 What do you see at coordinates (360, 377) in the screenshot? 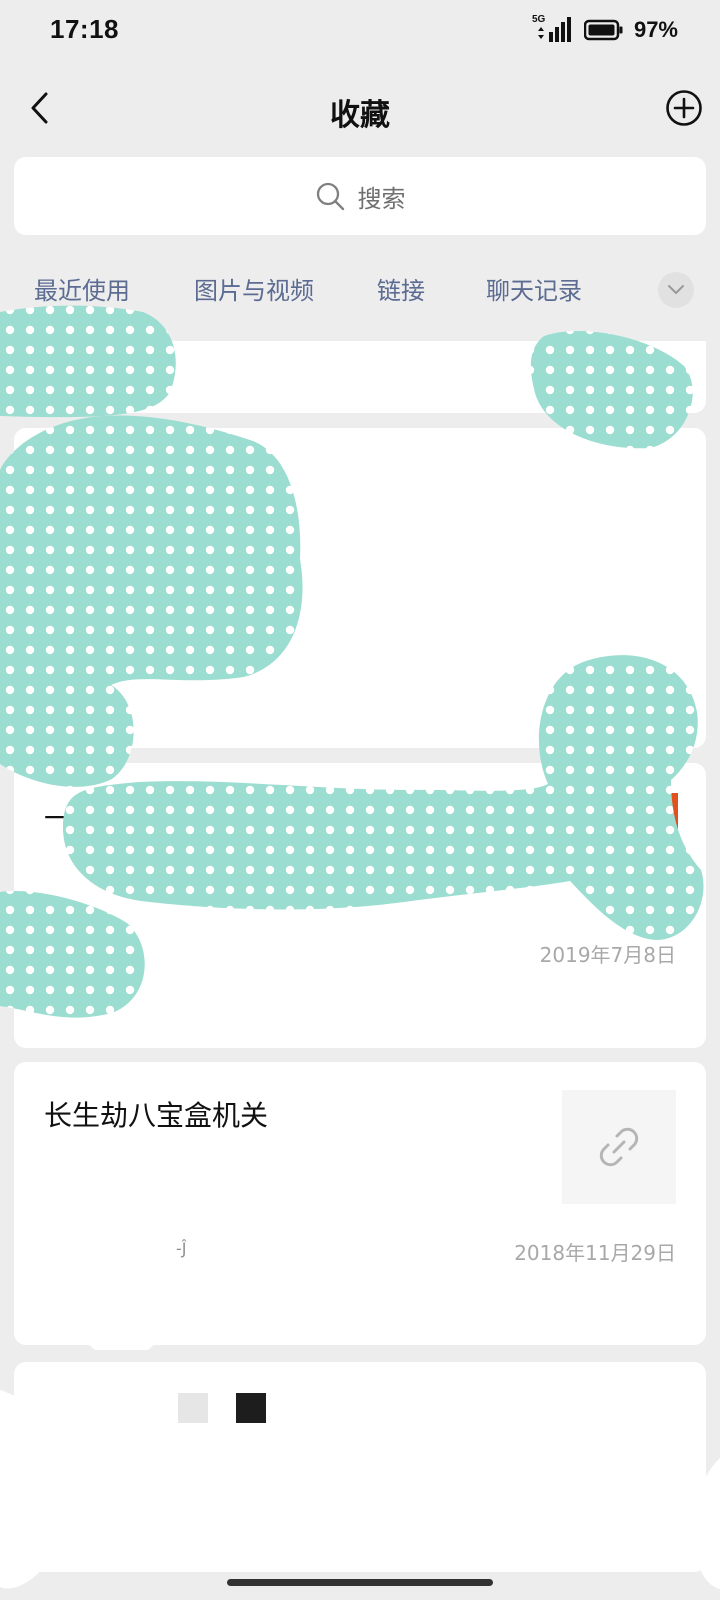
I see `favorite-card-partial` at bounding box center [360, 377].